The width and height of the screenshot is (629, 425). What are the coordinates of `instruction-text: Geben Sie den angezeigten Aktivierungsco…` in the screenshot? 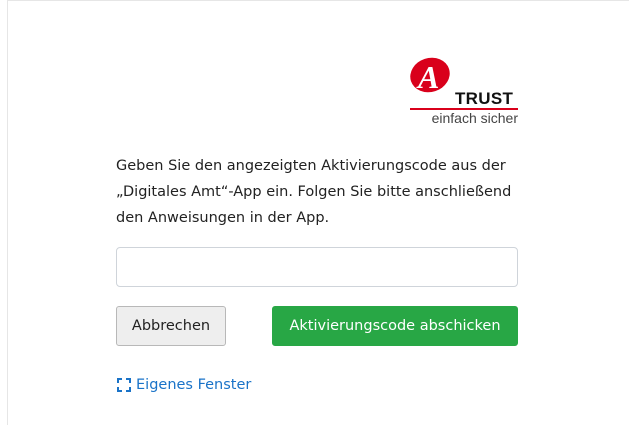 It's located at (314, 192).